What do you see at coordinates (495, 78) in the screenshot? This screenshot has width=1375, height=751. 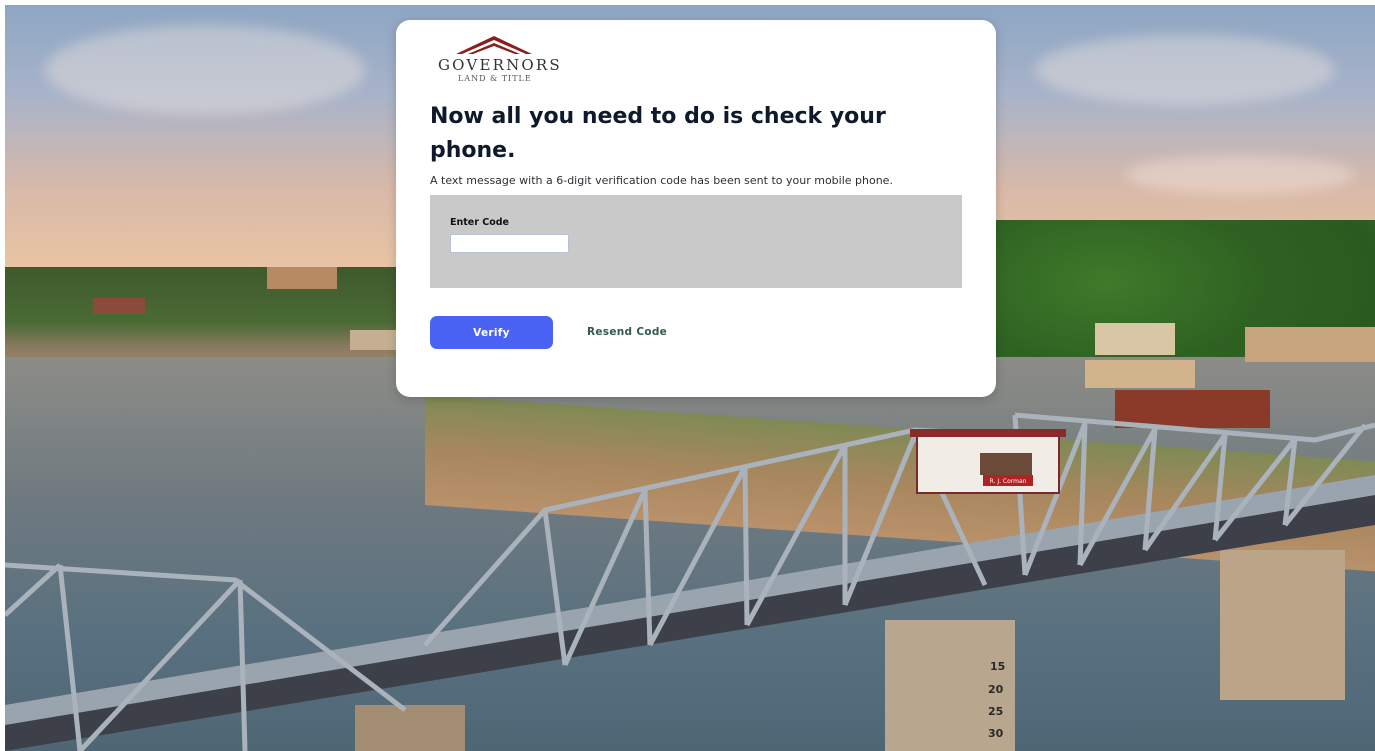 I see `logo-tagline: LAND & TITLE` at bounding box center [495, 78].